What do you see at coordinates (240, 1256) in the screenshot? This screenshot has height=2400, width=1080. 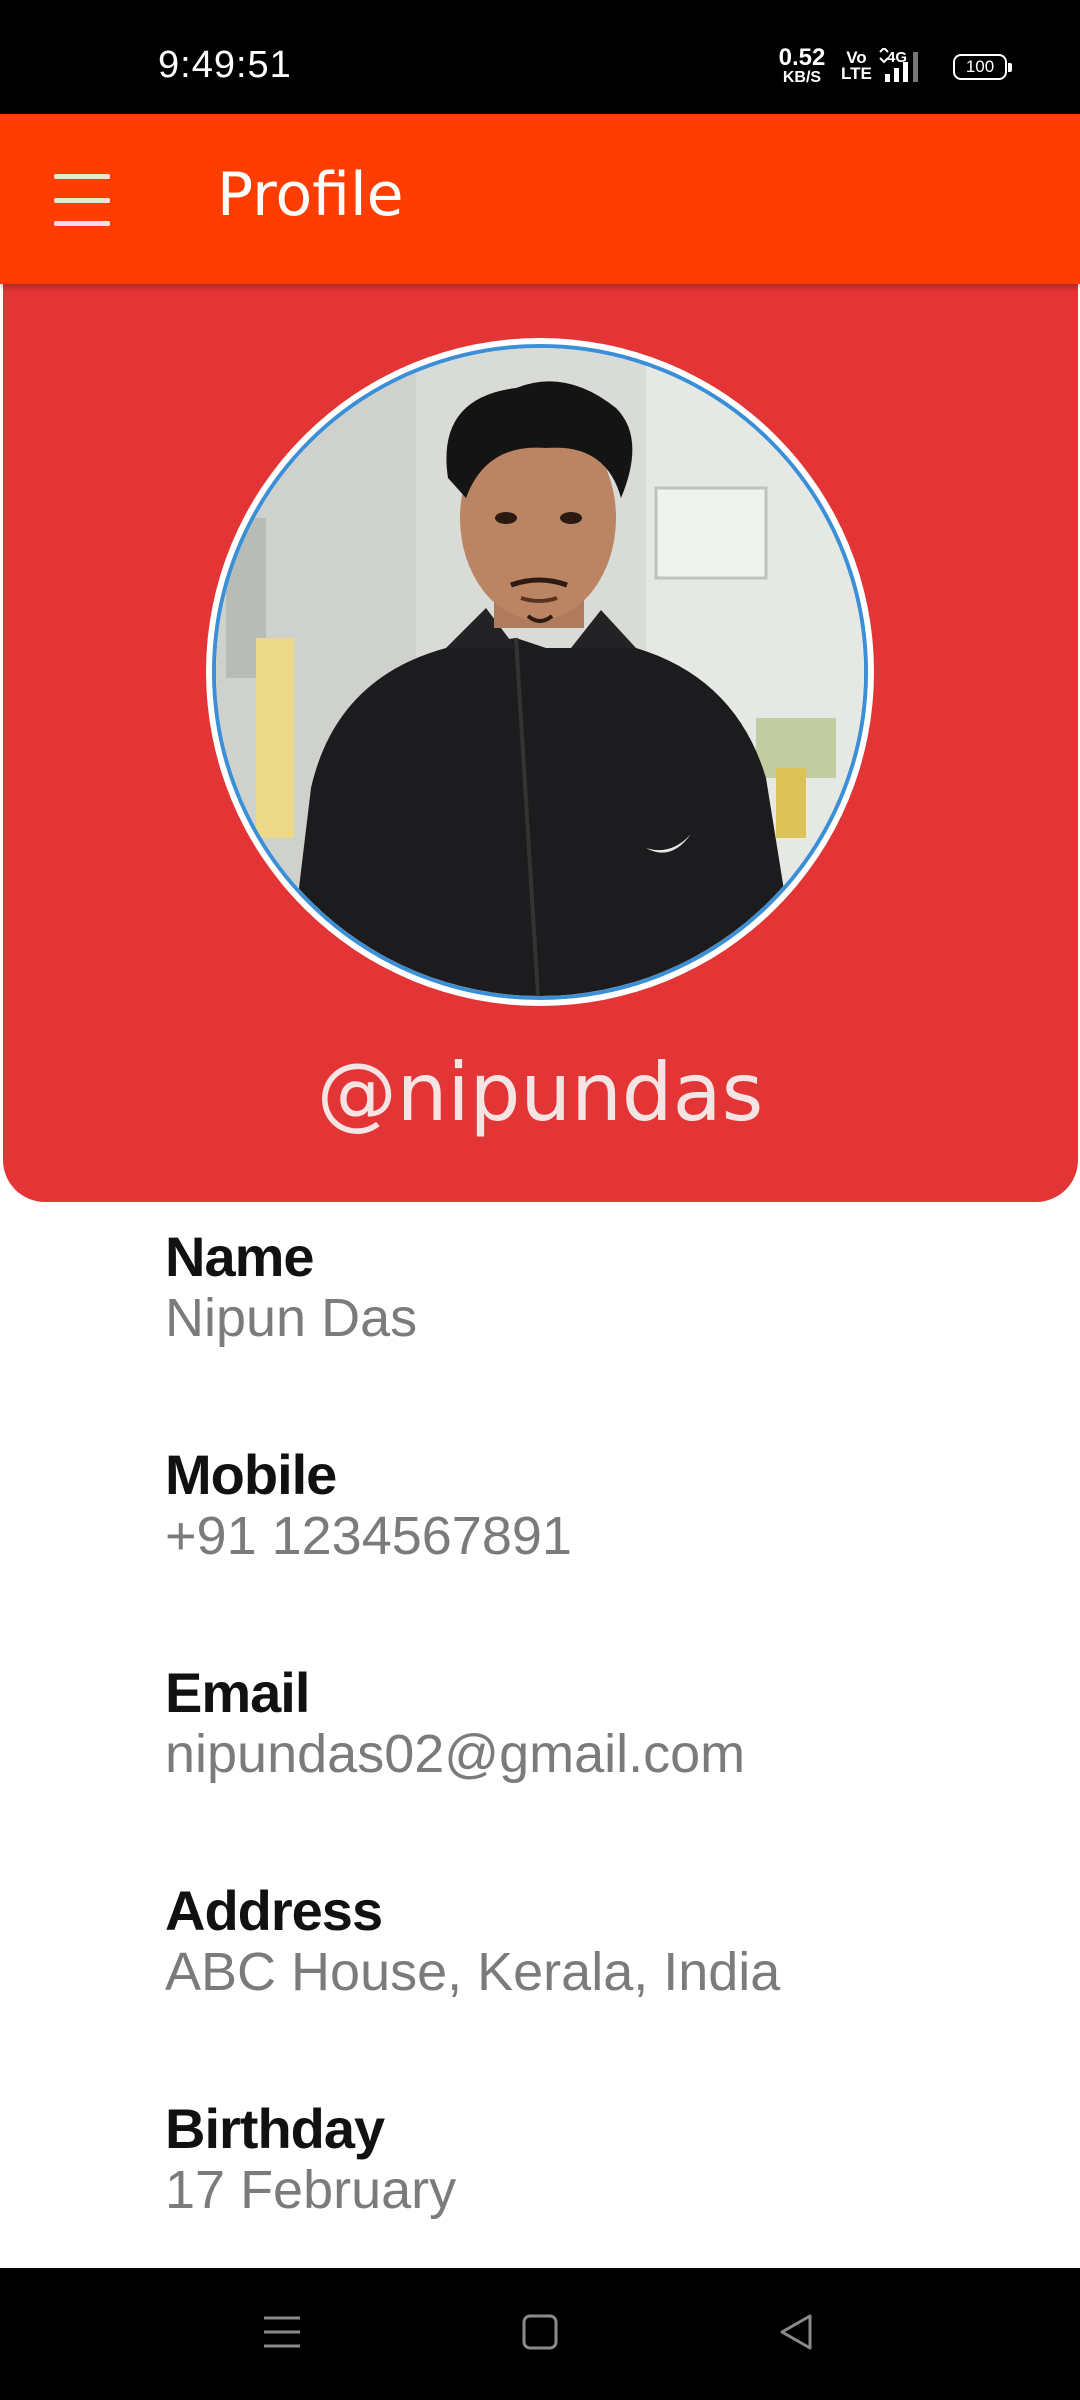 I see `field-label: Name` at bounding box center [240, 1256].